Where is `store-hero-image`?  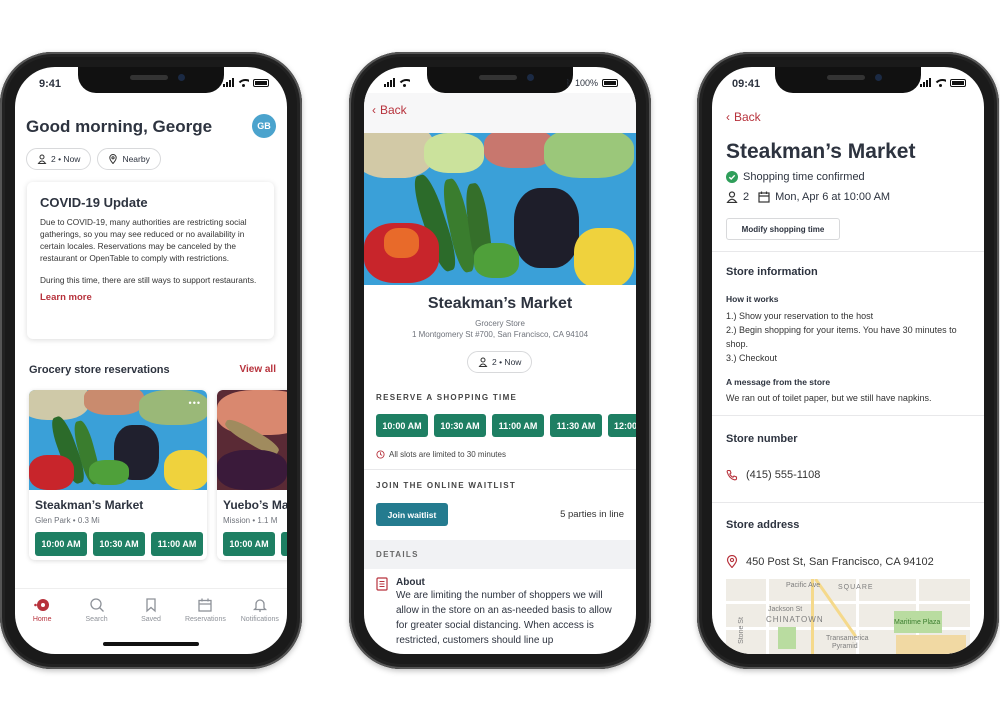 store-hero-image is located at coordinates (500, 209).